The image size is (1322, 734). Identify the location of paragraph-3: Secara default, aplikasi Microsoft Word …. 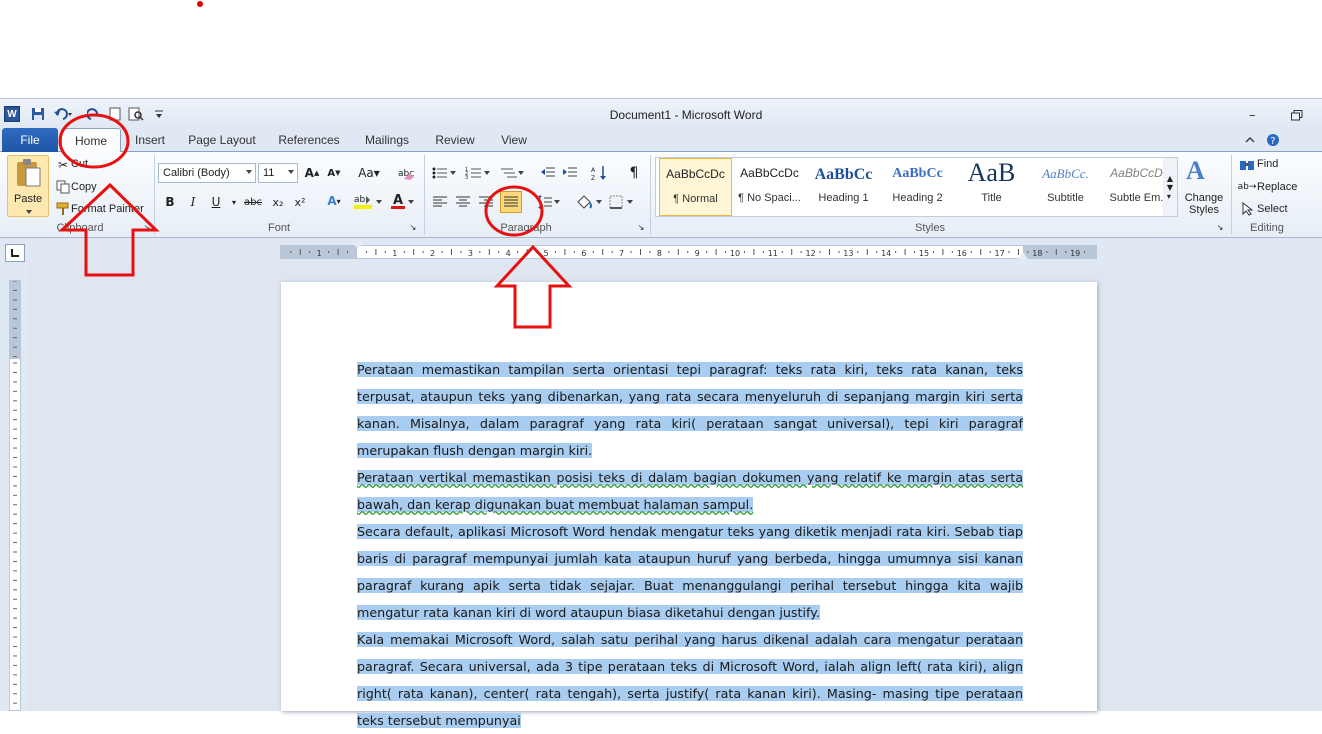
(690, 572).